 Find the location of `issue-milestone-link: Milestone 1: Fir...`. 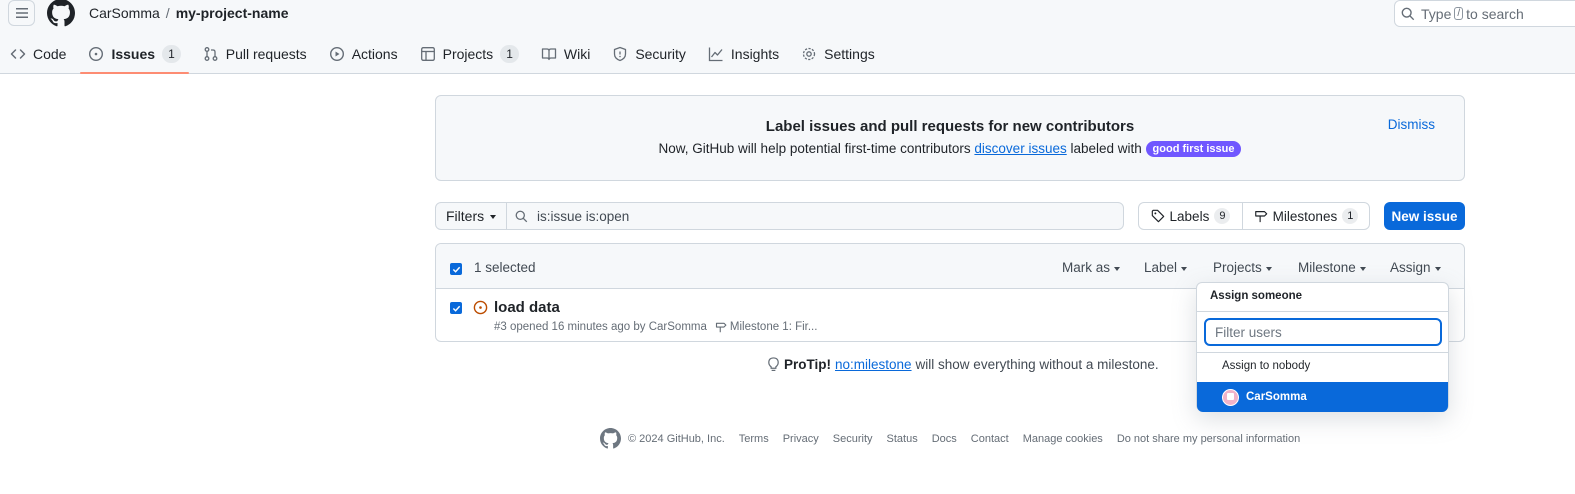

issue-milestone-link: Milestone 1: Fir... is located at coordinates (766, 327).